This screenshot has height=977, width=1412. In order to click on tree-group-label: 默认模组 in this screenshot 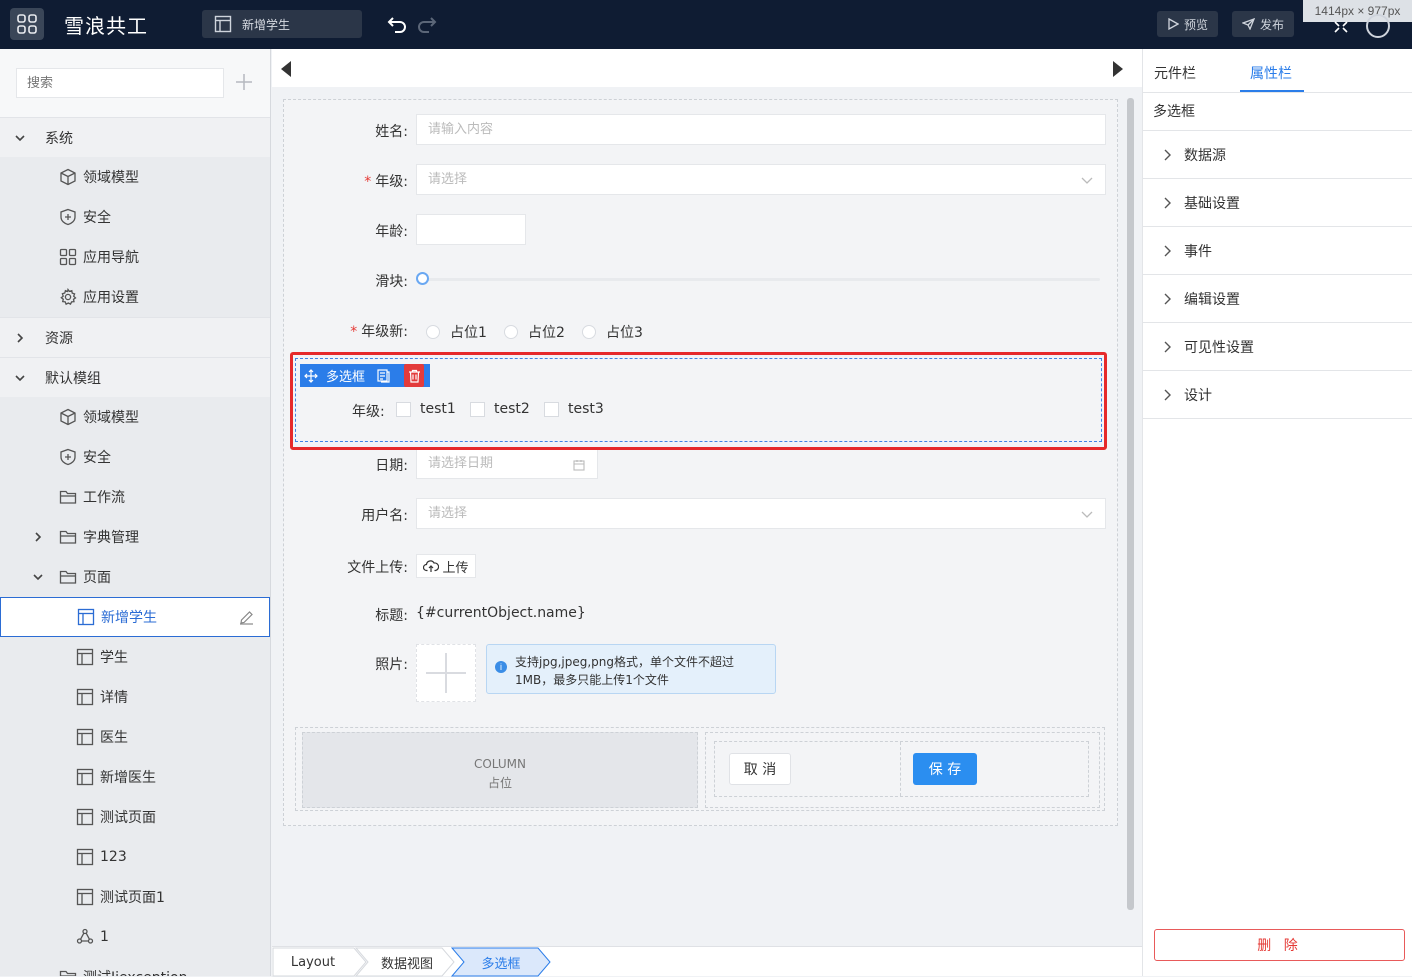, I will do `click(73, 378)`.